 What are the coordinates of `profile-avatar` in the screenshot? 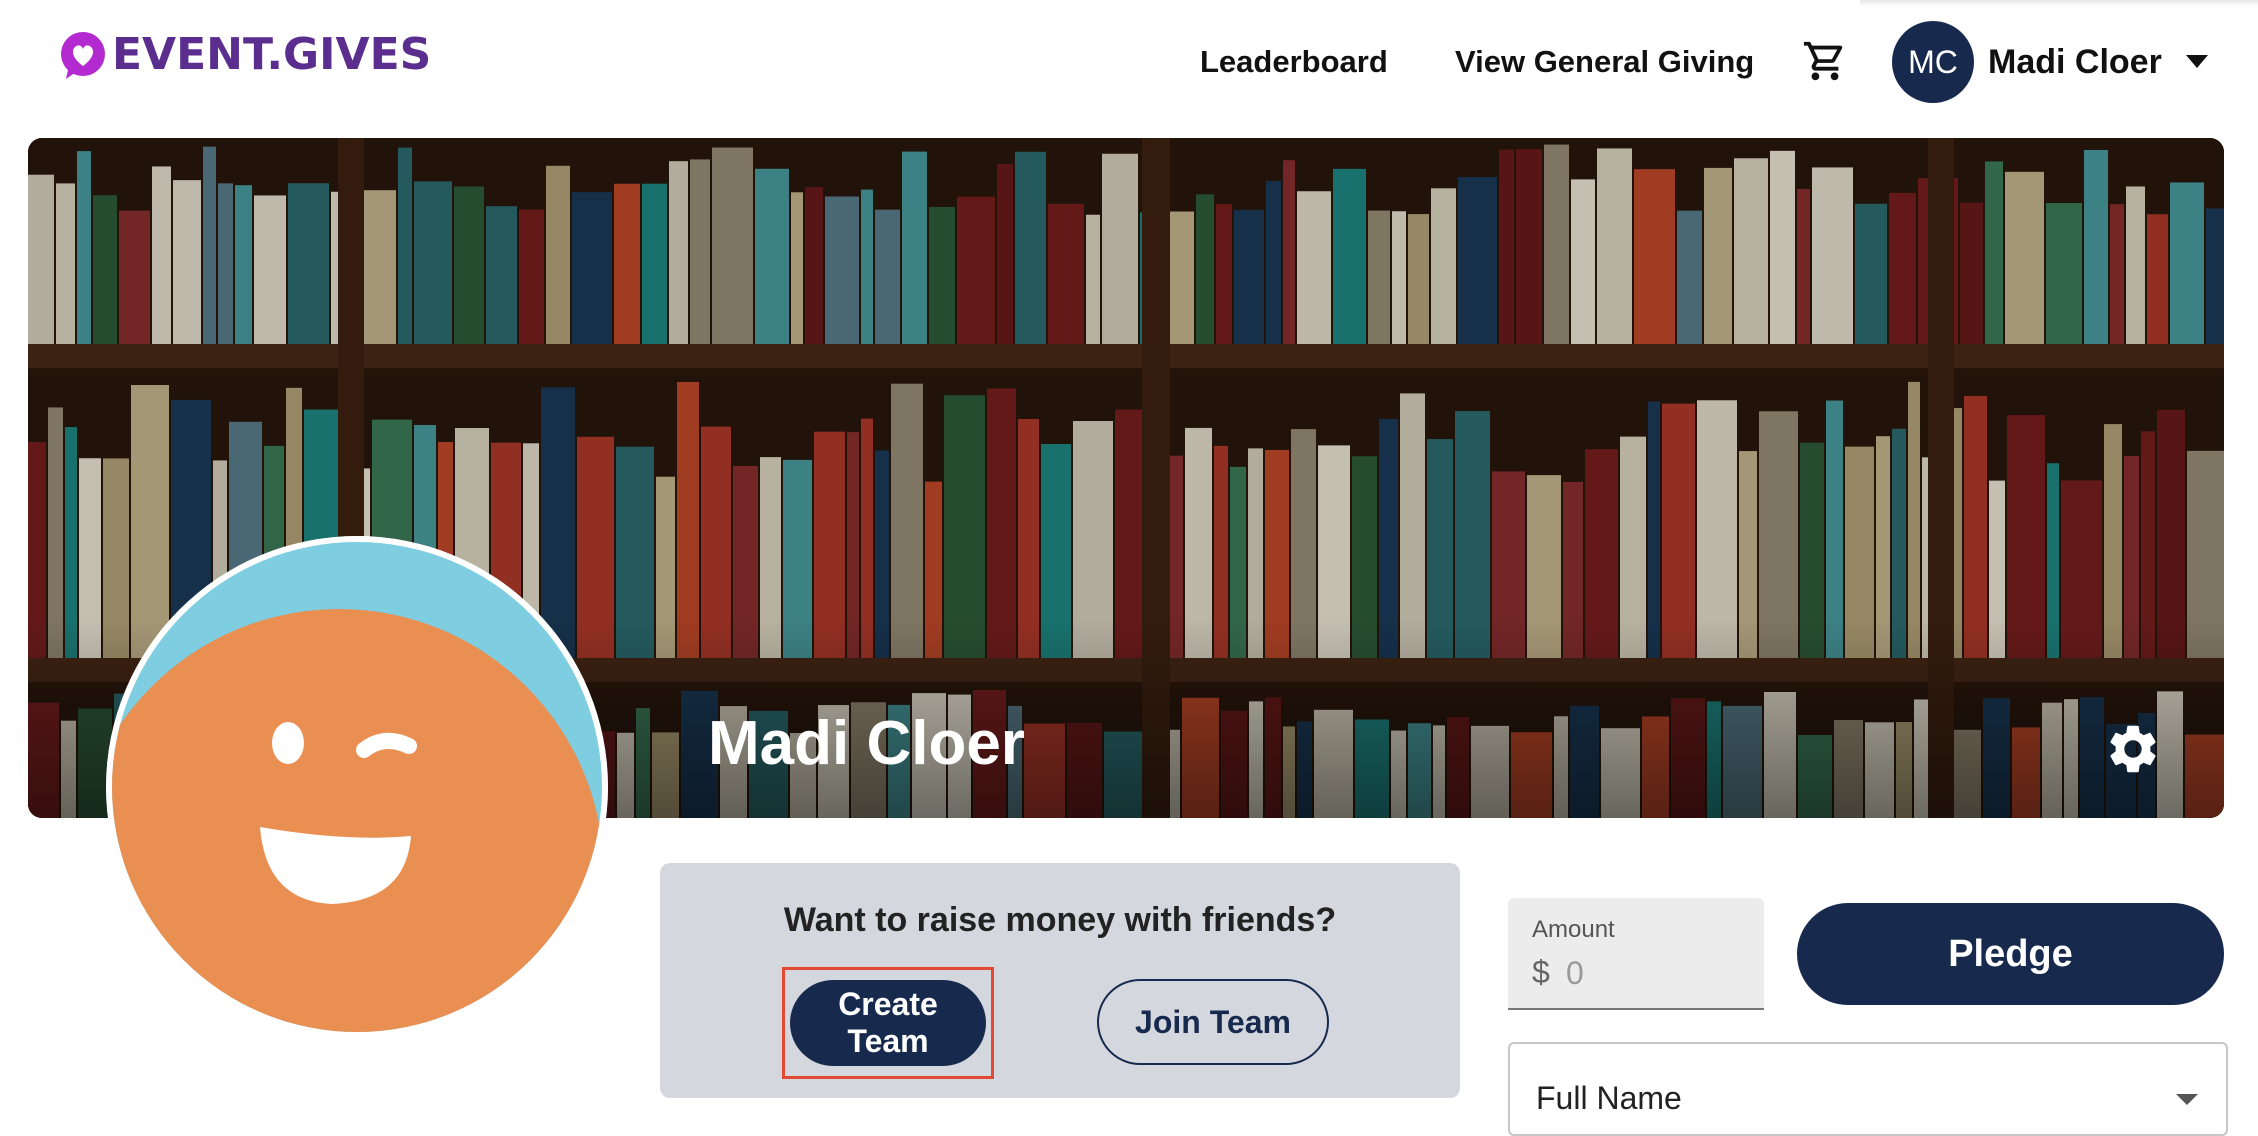 It's located at (357, 787).